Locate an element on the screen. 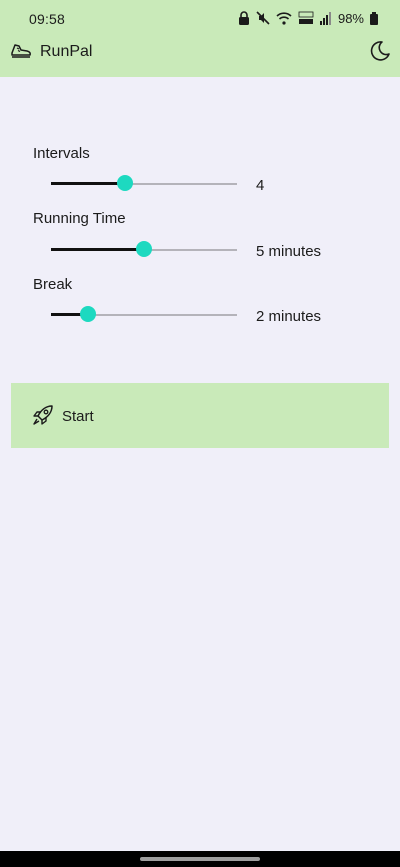  moon-icon is located at coordinates (380, 51).